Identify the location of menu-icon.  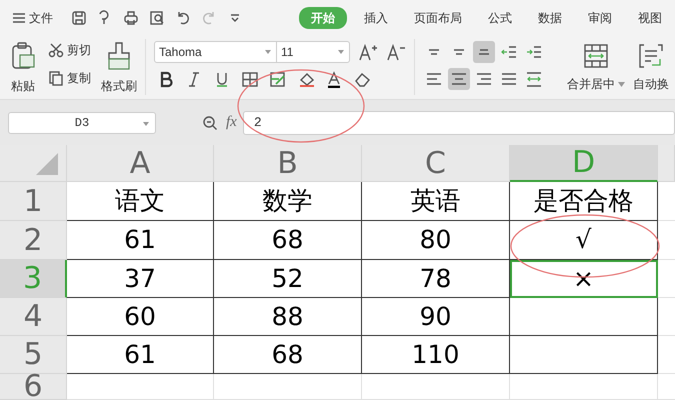
(19, 18).